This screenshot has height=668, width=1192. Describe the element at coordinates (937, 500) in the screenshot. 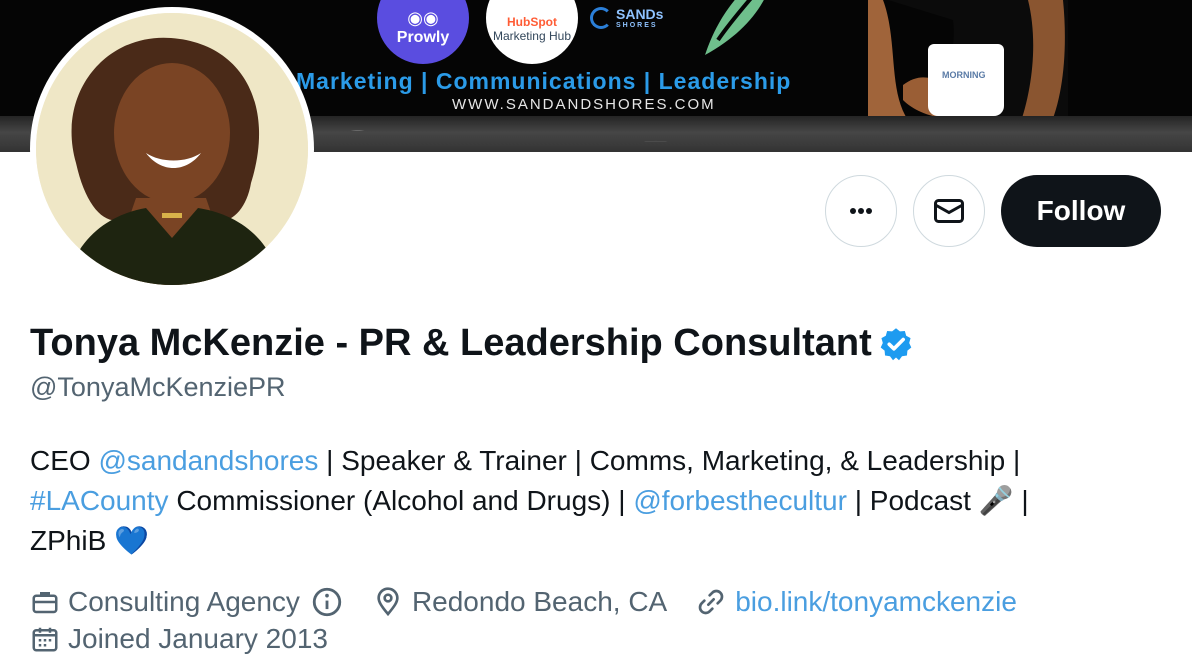

I see `bio-text: | Podcast 🎤 |` at that location.